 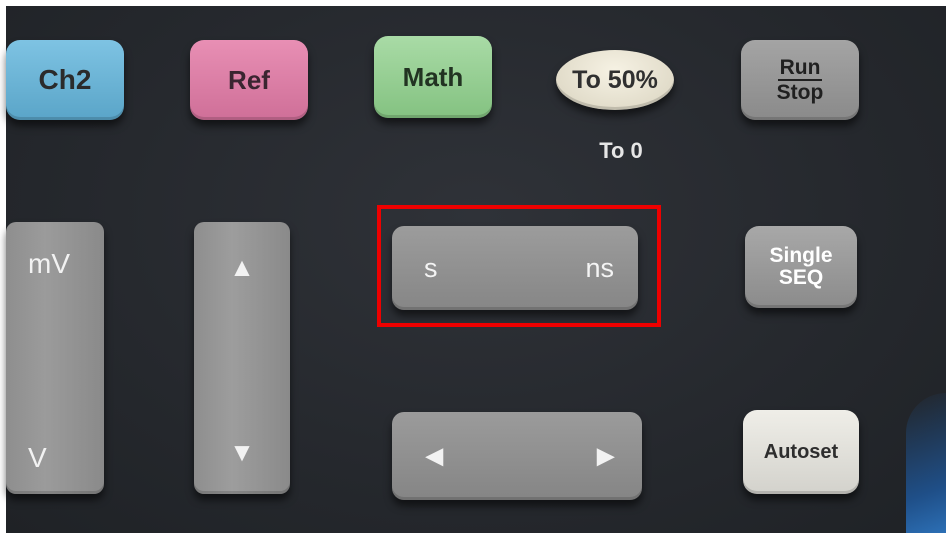 What do you see at coordinates (801, 277) in the screenshot?
I see `seq-label: SEQ` at bounding box center [801, 277].